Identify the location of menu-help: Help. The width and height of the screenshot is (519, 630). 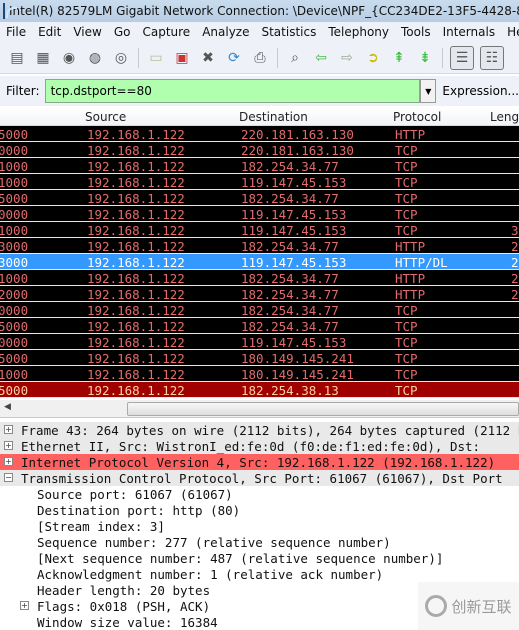
(510, 32).